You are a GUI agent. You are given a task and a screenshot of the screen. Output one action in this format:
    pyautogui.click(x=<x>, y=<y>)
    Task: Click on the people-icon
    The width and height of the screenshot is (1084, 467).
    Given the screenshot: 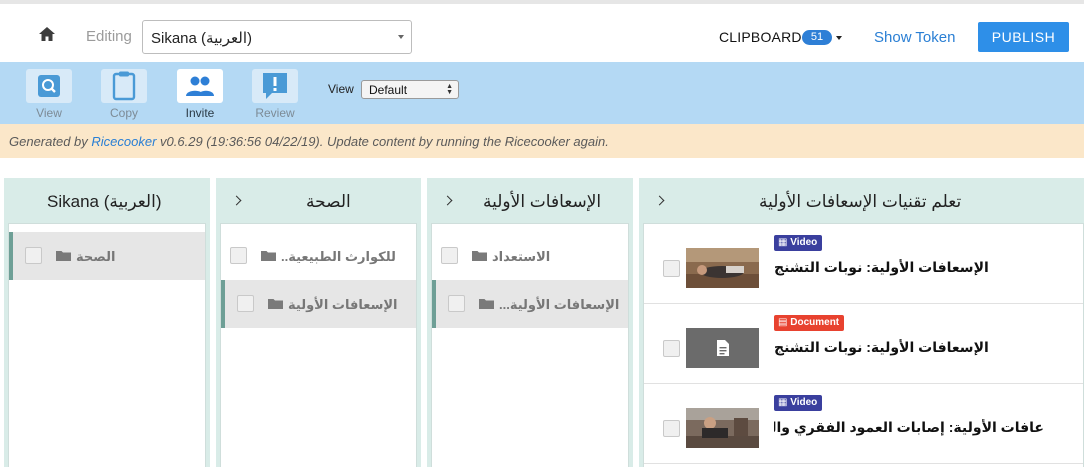 What is the action you would take?
    pyautogui.click(x=200, y=86)
    